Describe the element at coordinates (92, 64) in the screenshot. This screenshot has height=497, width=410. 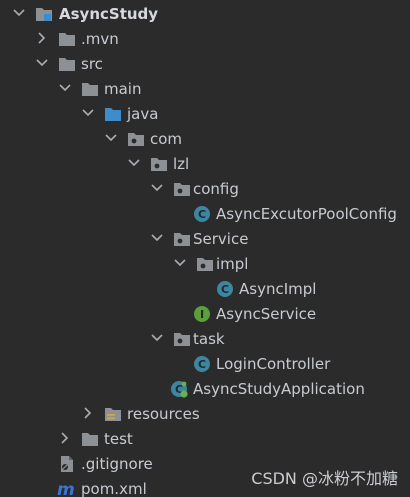
I see `tree-item-label: src` at that location.